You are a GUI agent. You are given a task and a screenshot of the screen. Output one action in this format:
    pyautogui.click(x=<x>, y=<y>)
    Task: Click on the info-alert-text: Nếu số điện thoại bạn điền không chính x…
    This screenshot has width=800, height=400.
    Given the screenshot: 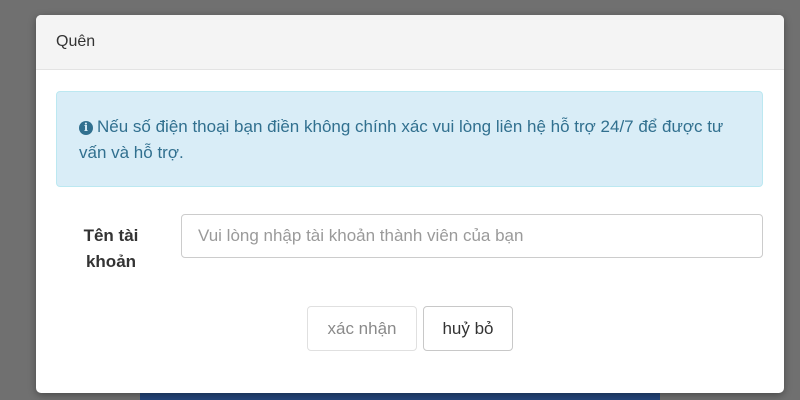 What is the action you would take?
    pyautogui.click(x=401, y=139)
    